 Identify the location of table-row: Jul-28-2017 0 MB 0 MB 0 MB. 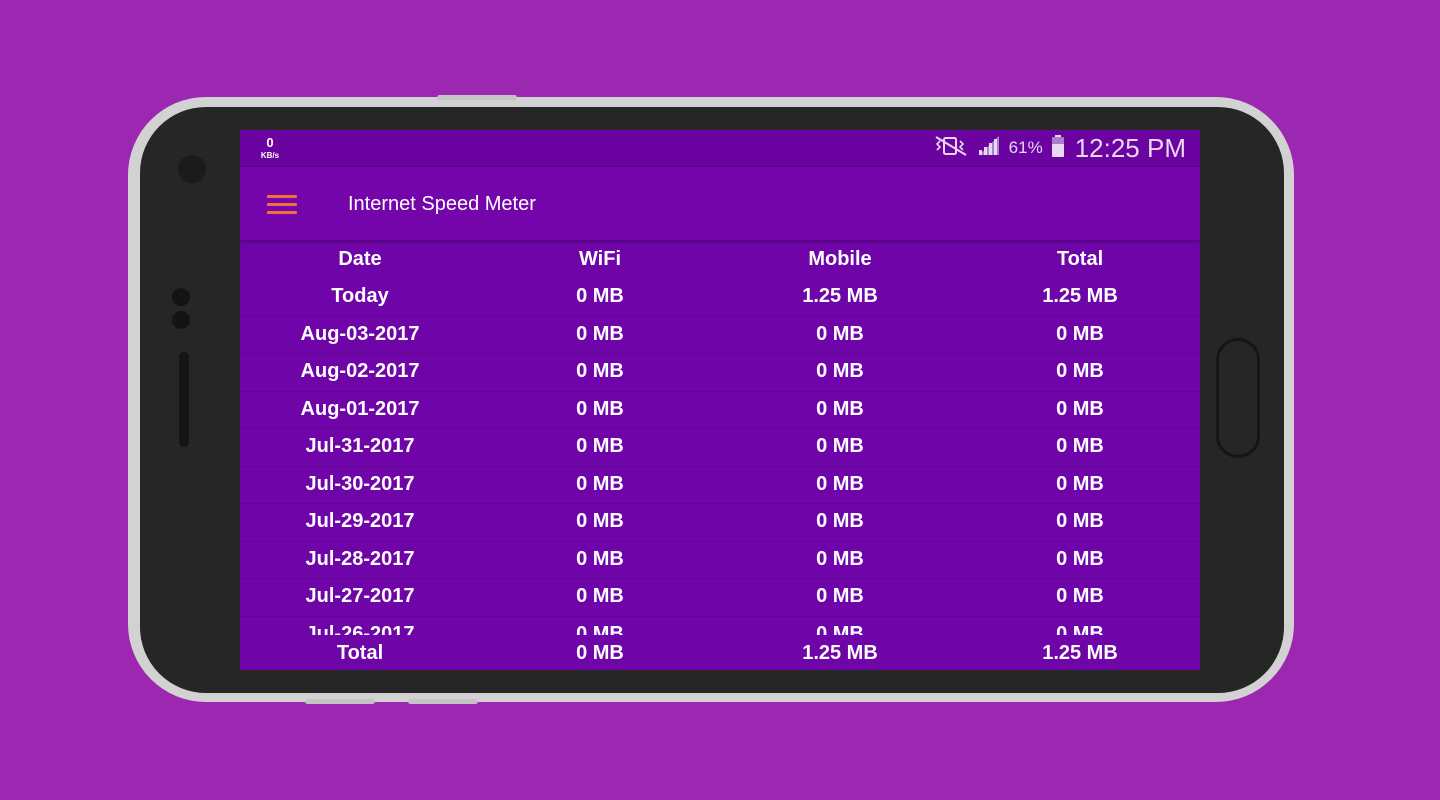
(720, 559).